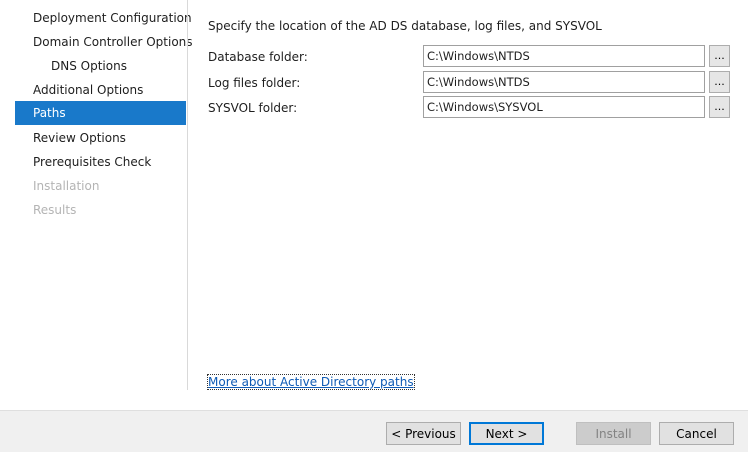  I want to click on nav-item-additional-options: Additional Options, so click(100, 90).